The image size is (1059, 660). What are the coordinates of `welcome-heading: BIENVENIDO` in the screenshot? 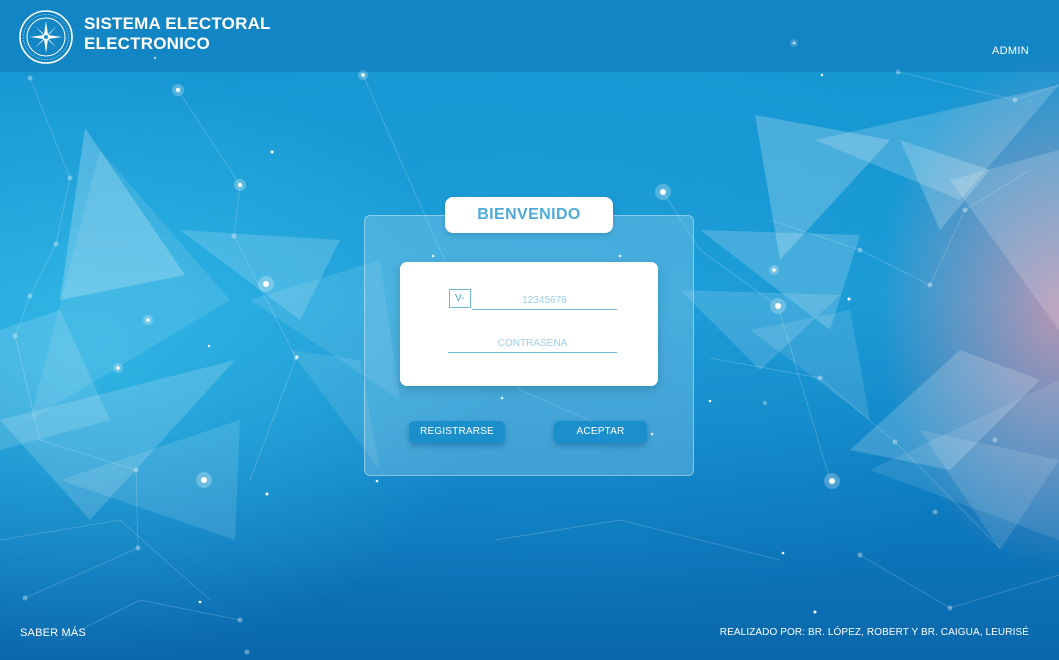 It's located at (529, 215).